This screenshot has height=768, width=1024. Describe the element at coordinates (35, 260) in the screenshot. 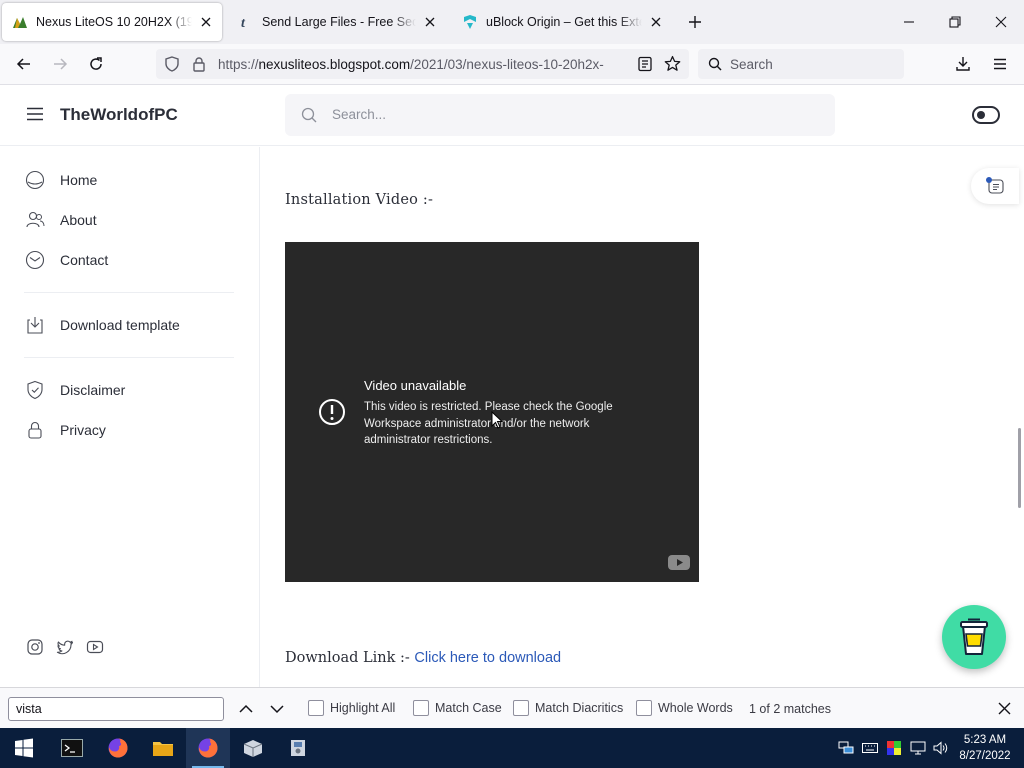

I see `mail-icon` at that location.